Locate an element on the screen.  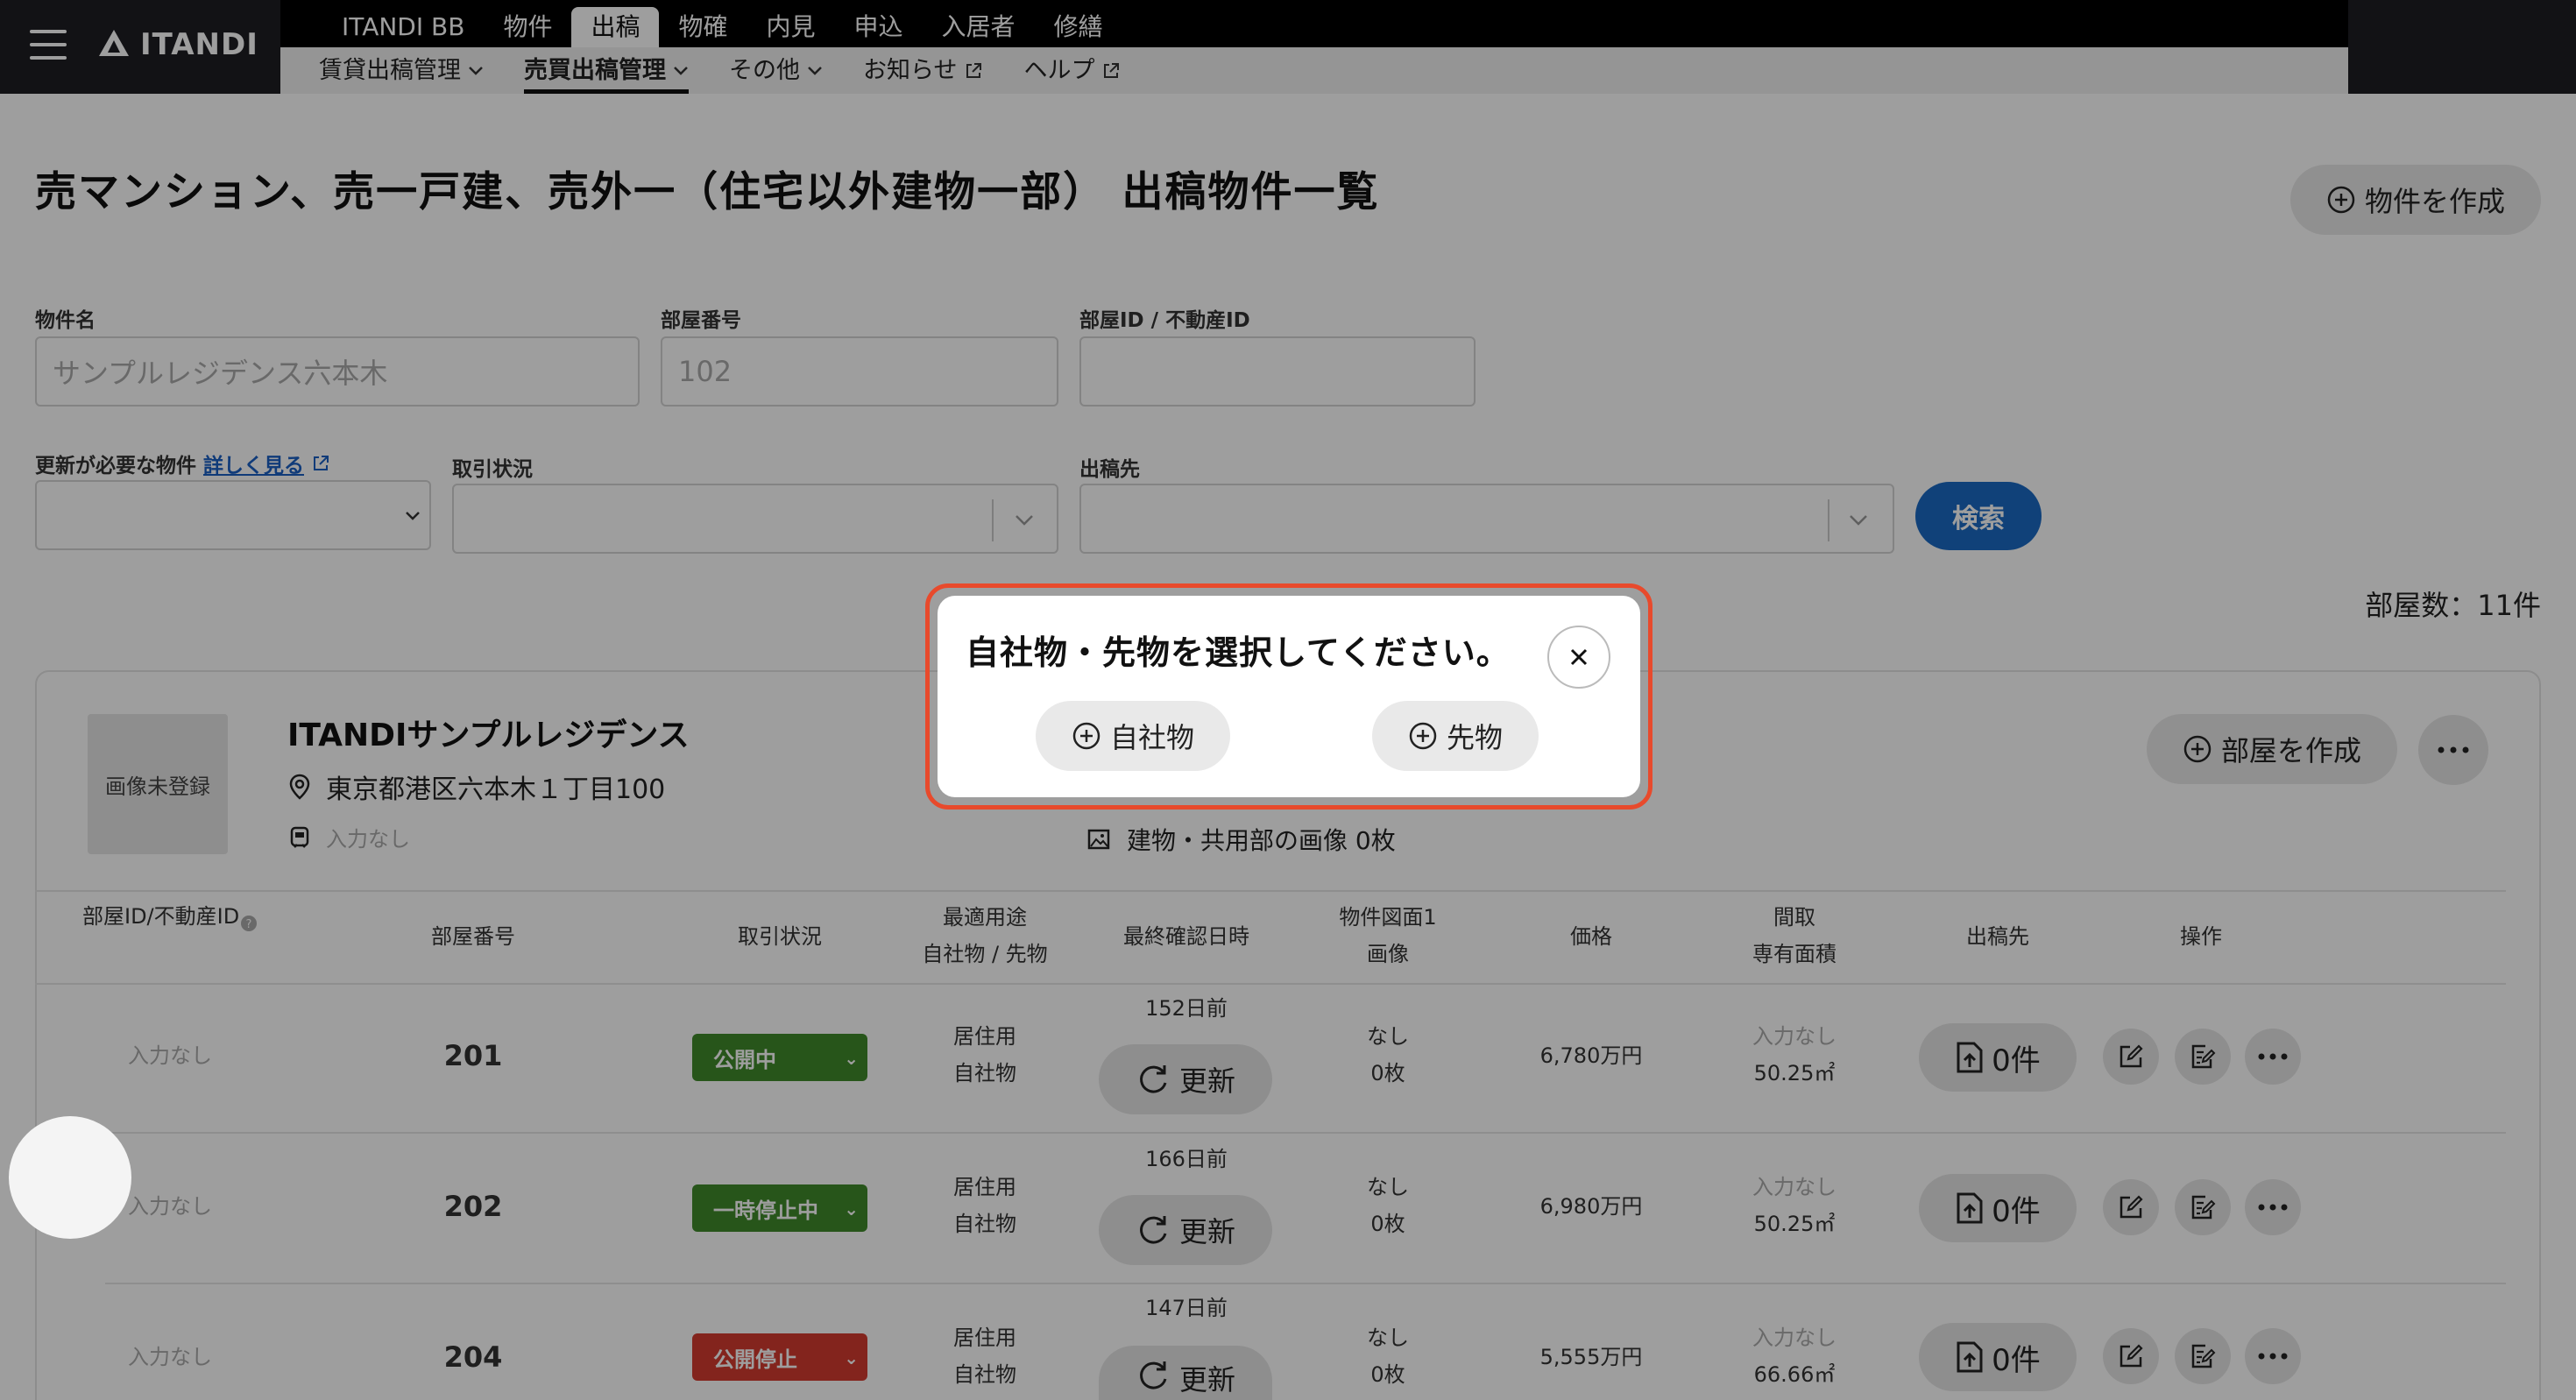
modal-close-button is located at coordinates (1578, 657).